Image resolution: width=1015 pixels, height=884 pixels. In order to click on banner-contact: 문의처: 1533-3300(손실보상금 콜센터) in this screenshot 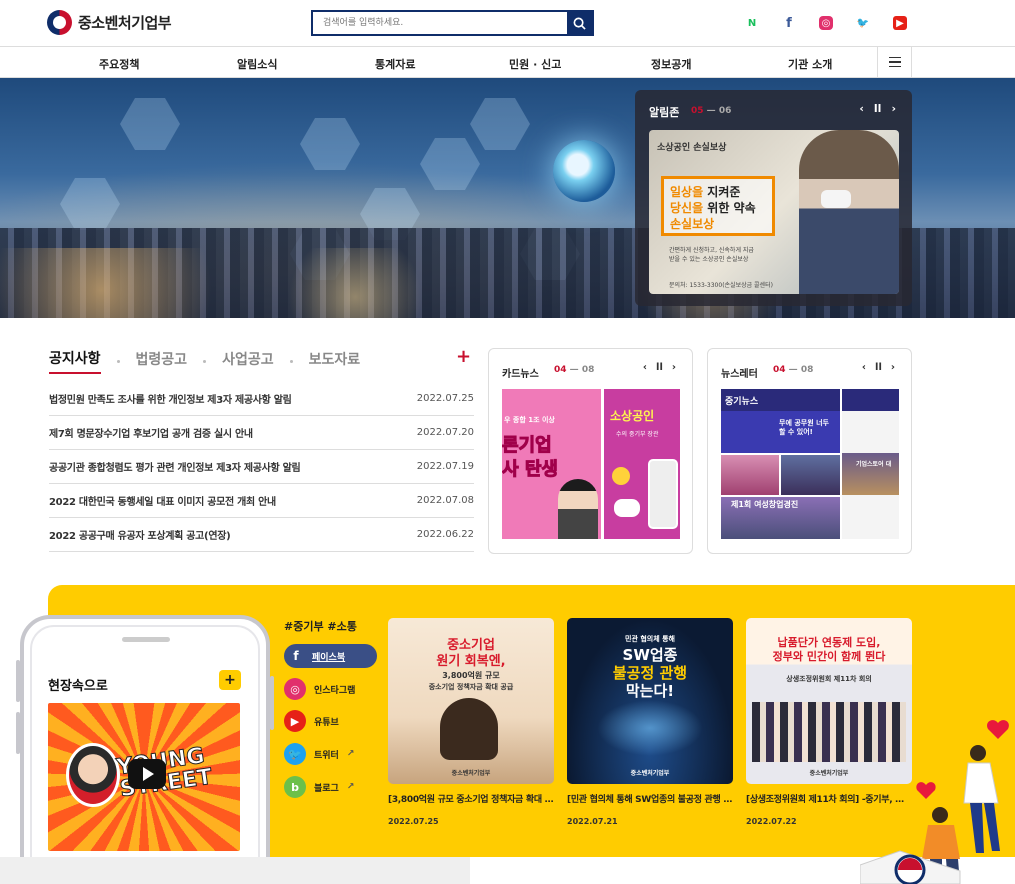, I will do `click(721, 285)`.